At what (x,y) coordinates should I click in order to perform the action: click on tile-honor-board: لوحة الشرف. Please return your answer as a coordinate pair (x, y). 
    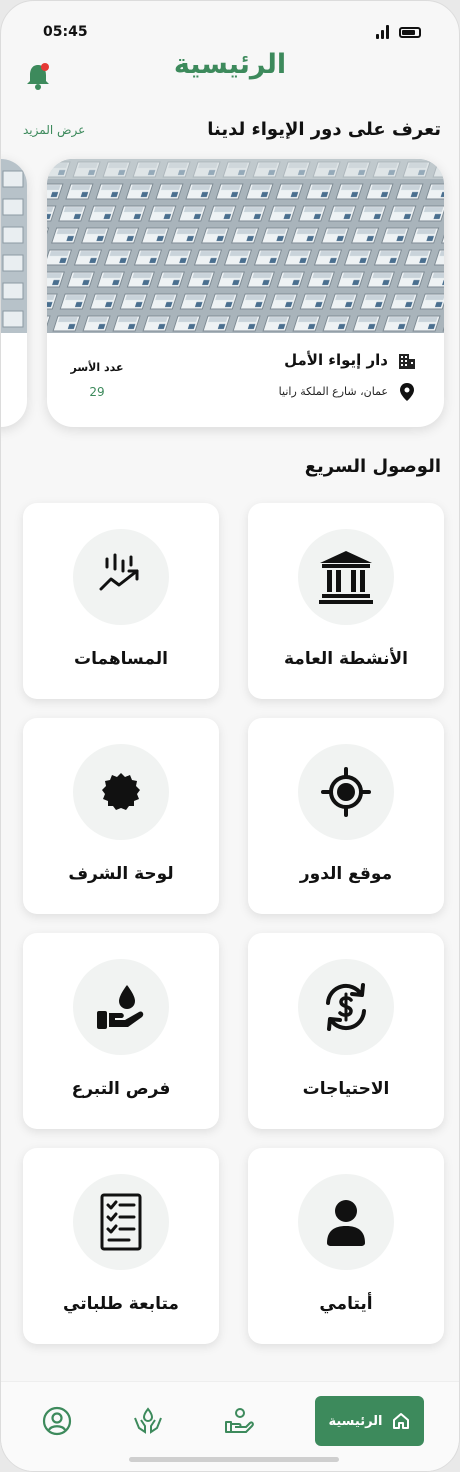
    Looking at the image, I should click on (121, 816).